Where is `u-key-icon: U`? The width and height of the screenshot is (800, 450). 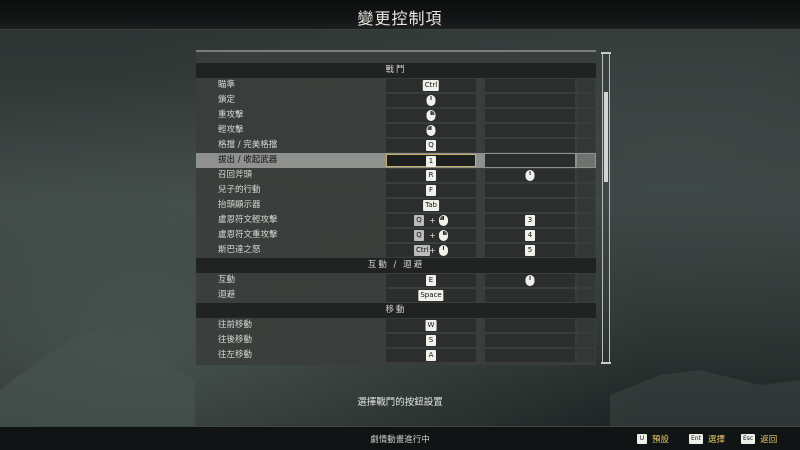 u-key-icon: U is located at coordinates (642, 439).